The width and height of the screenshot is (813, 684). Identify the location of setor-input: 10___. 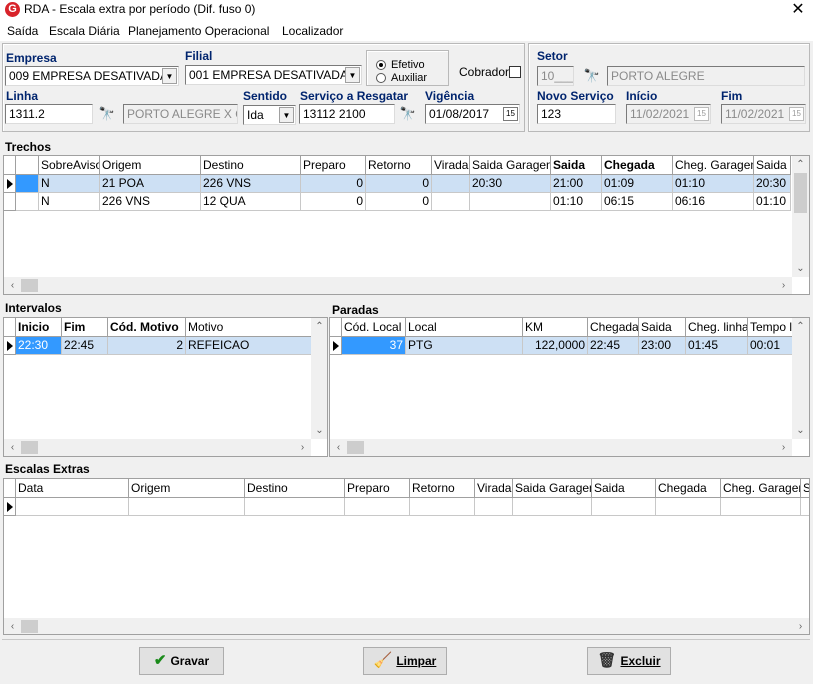
(555, 76).